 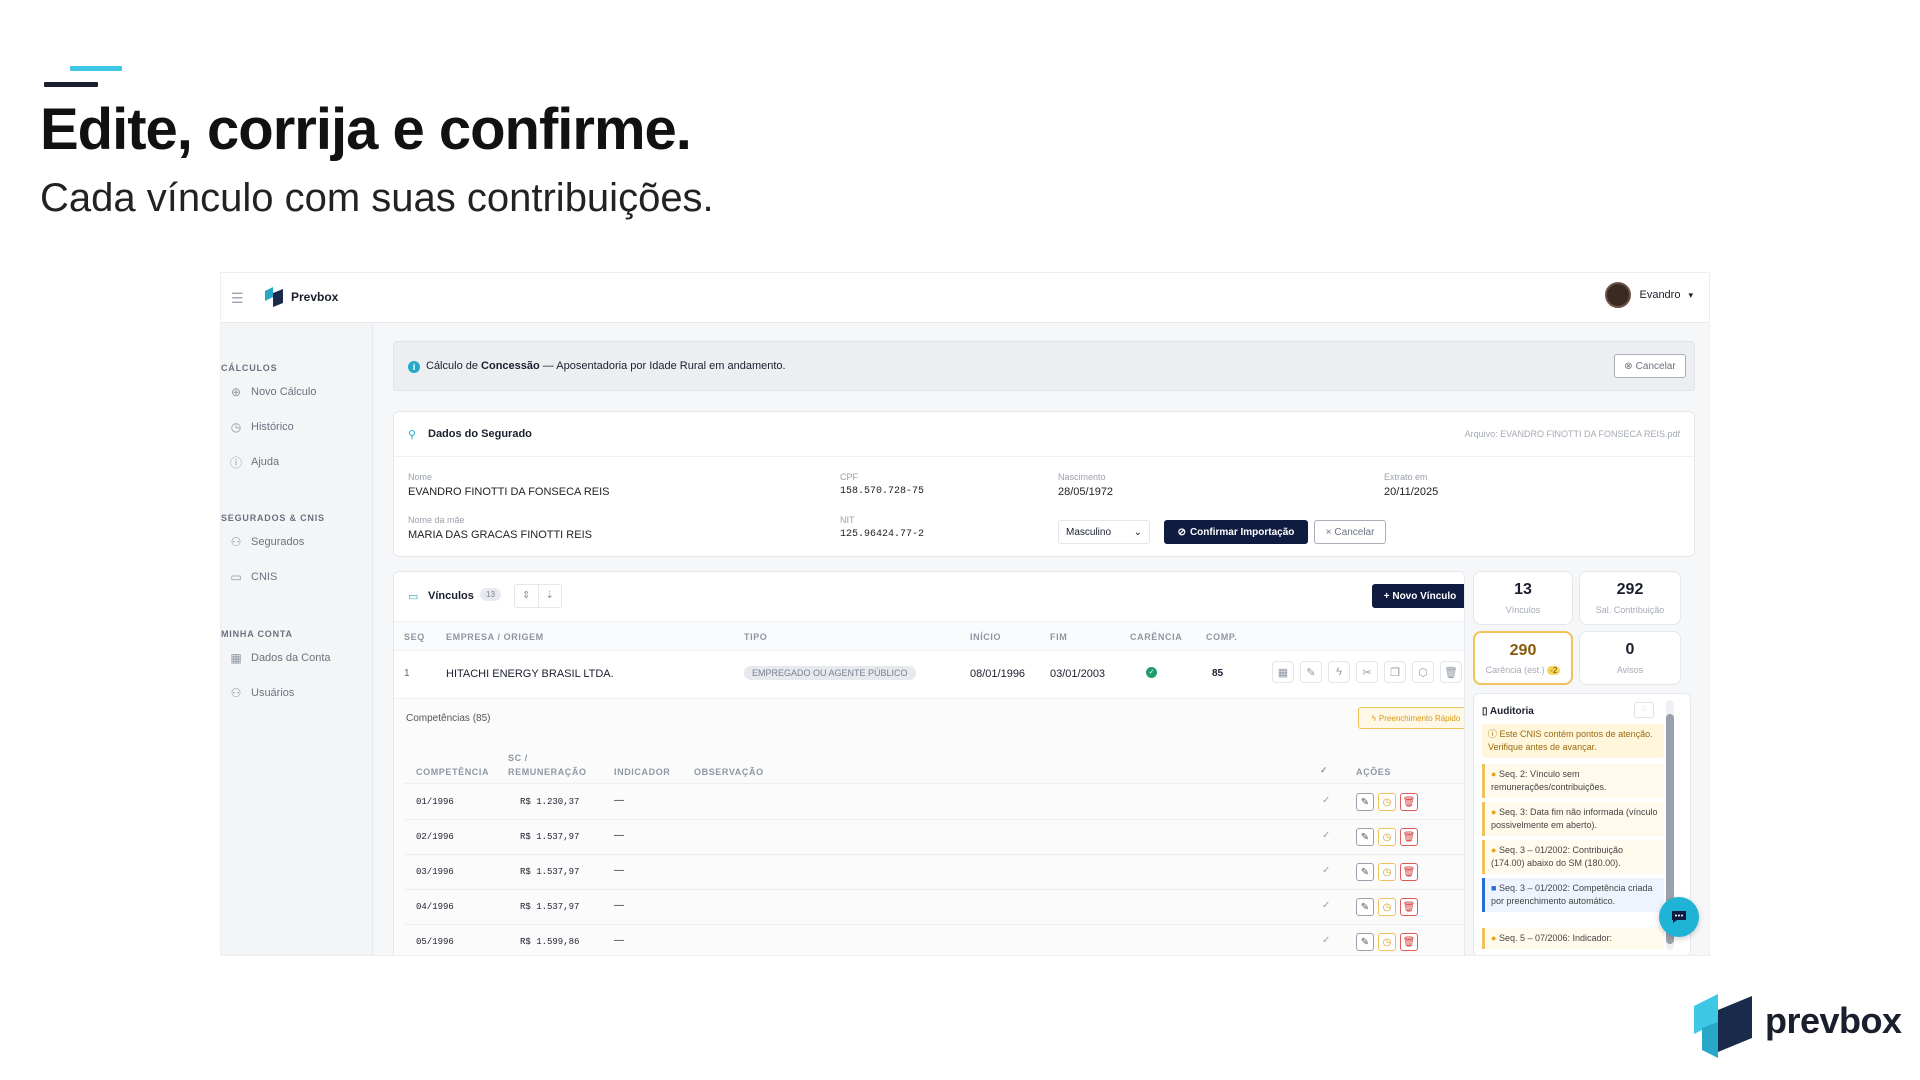 I want to click on preenchimento-rapido-button: ϟ Preenchimento Rápido, so click(x=1411, y=718).